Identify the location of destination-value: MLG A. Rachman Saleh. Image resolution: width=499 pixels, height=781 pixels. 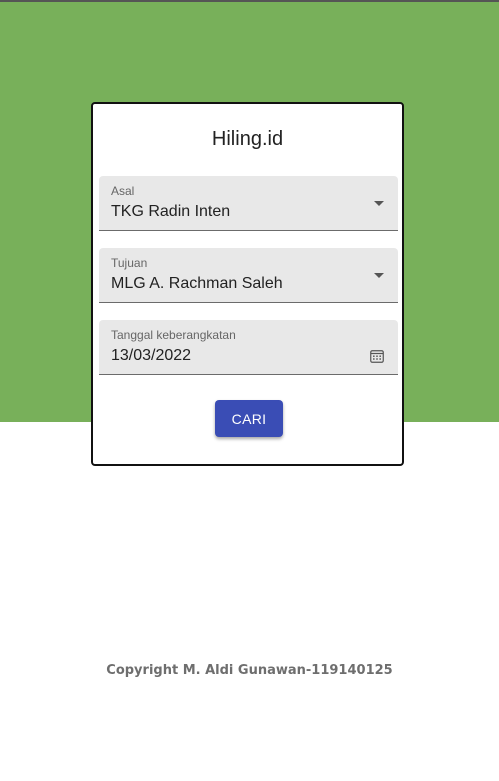
(197, 283).